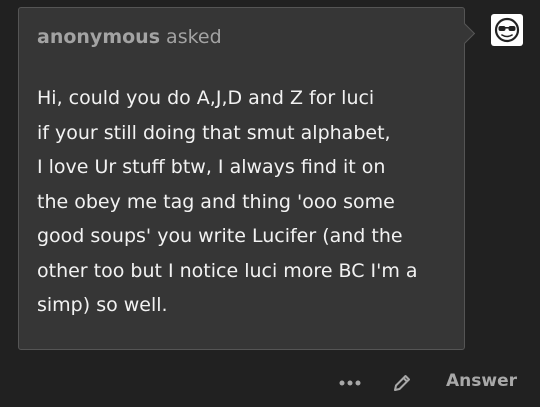 This screenshot has height=407, width=540. I want to click on more-options-button, so click(350, 383).